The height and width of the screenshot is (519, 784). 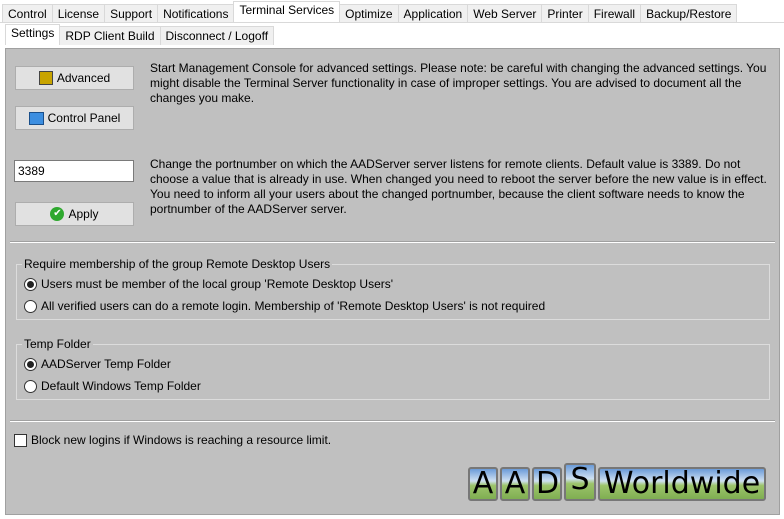 What do you see at coordinates (121, 386) in the screenshot?
I see `radio-label: Default Windows Temp Folder` at bounding box center [121, 386].